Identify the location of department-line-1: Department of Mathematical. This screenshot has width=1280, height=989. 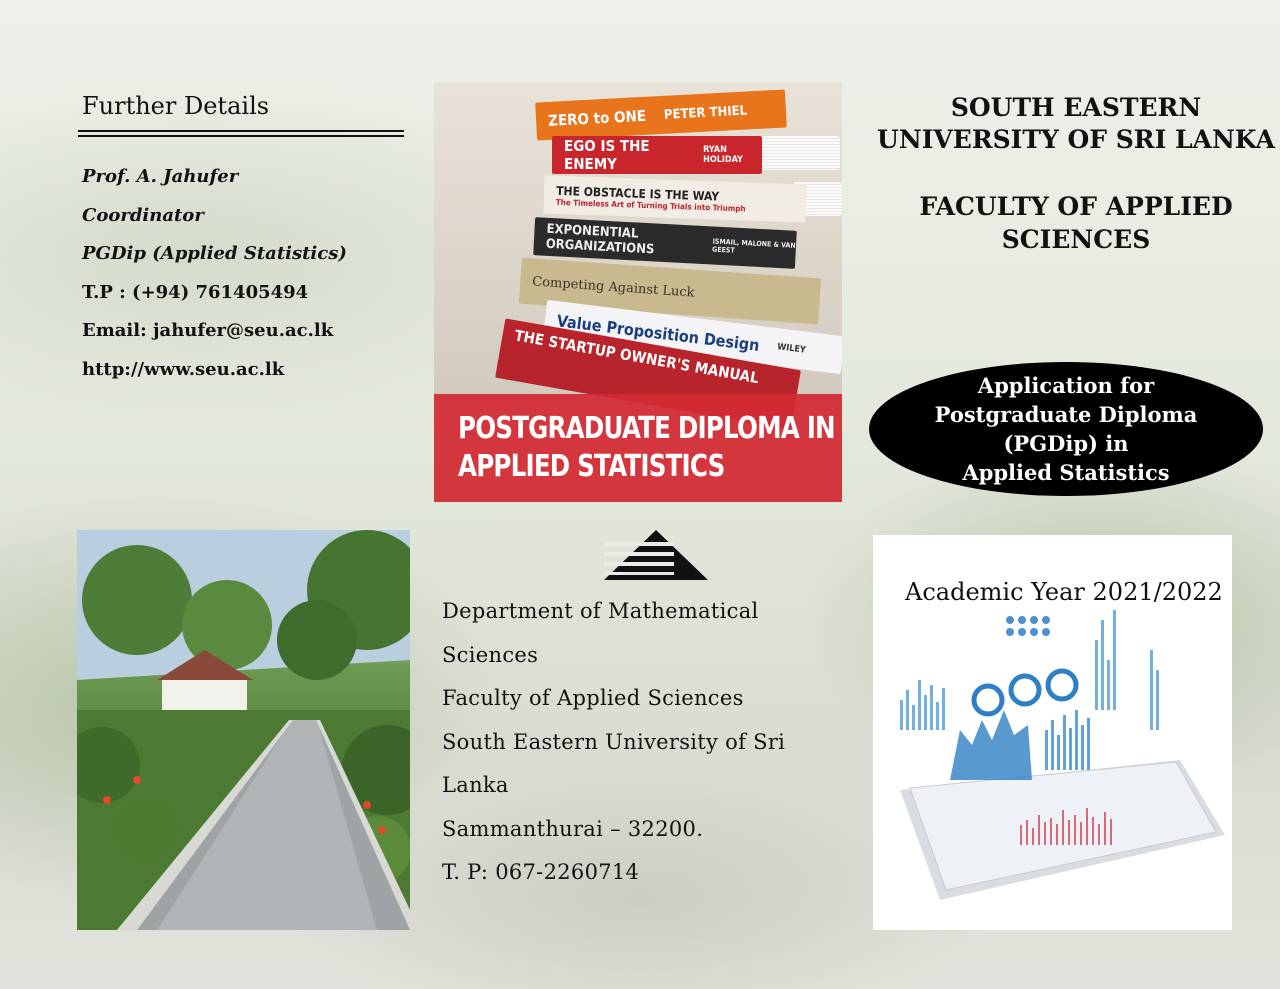
(600, 611).